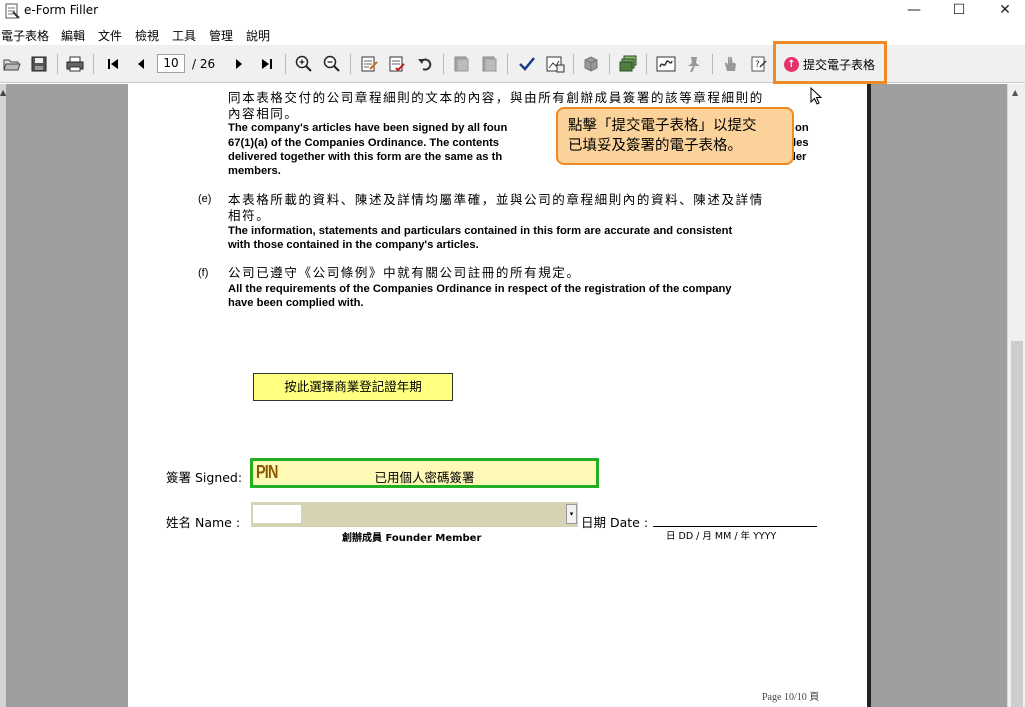 This screenshot has height=707, width=1025. Describe the element at coordinates (555, 64) in the screenshot. I see `attachment-icon` at that location.